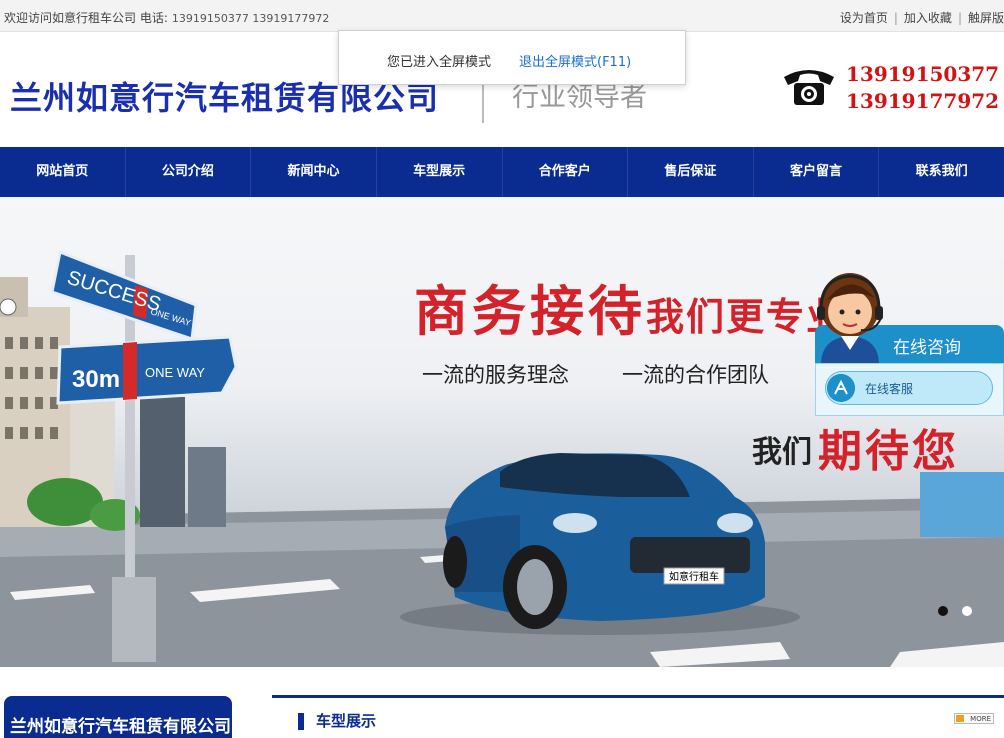 This screenshot has width=1004, height=738. Describe the element at coordinates (889, 388) in the screenshot. I see `online-service-label: 在线客服` at that location.